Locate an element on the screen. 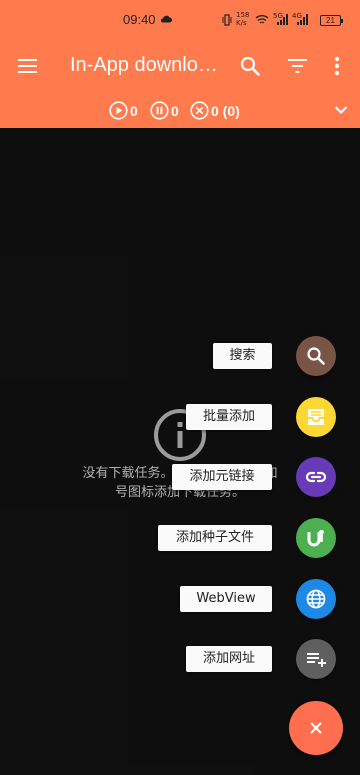  status-time: 09:40 is located at coordinates (139, 19).